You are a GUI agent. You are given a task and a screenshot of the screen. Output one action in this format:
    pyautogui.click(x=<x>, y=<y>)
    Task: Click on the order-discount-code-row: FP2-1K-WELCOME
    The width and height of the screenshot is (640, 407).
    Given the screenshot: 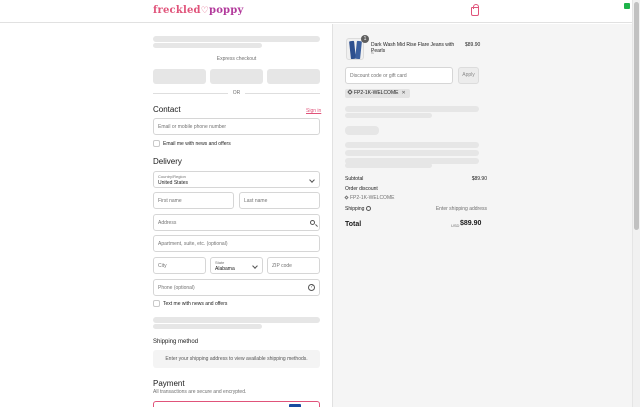 What is the action you would take?
    pyautogui.click(x=369, y=198)
    